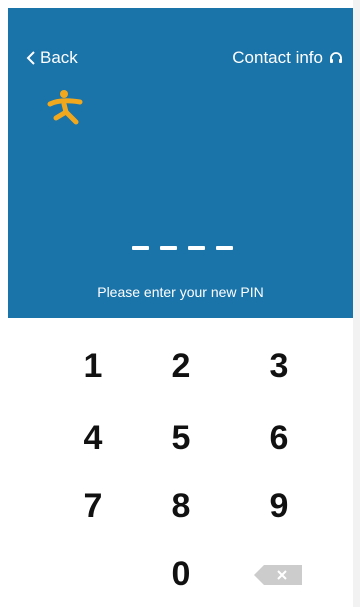 Image resolution: width=360 pixels, height=607 pixels. I want to click on key-2: 2, so click(181, 366).